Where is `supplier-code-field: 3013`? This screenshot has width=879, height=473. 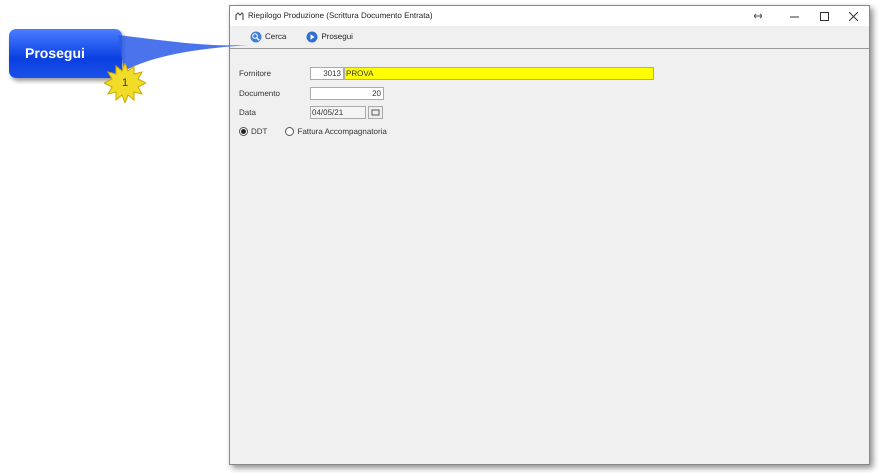
supplier-code-field: 3013 is located at coordinates (327, 73).